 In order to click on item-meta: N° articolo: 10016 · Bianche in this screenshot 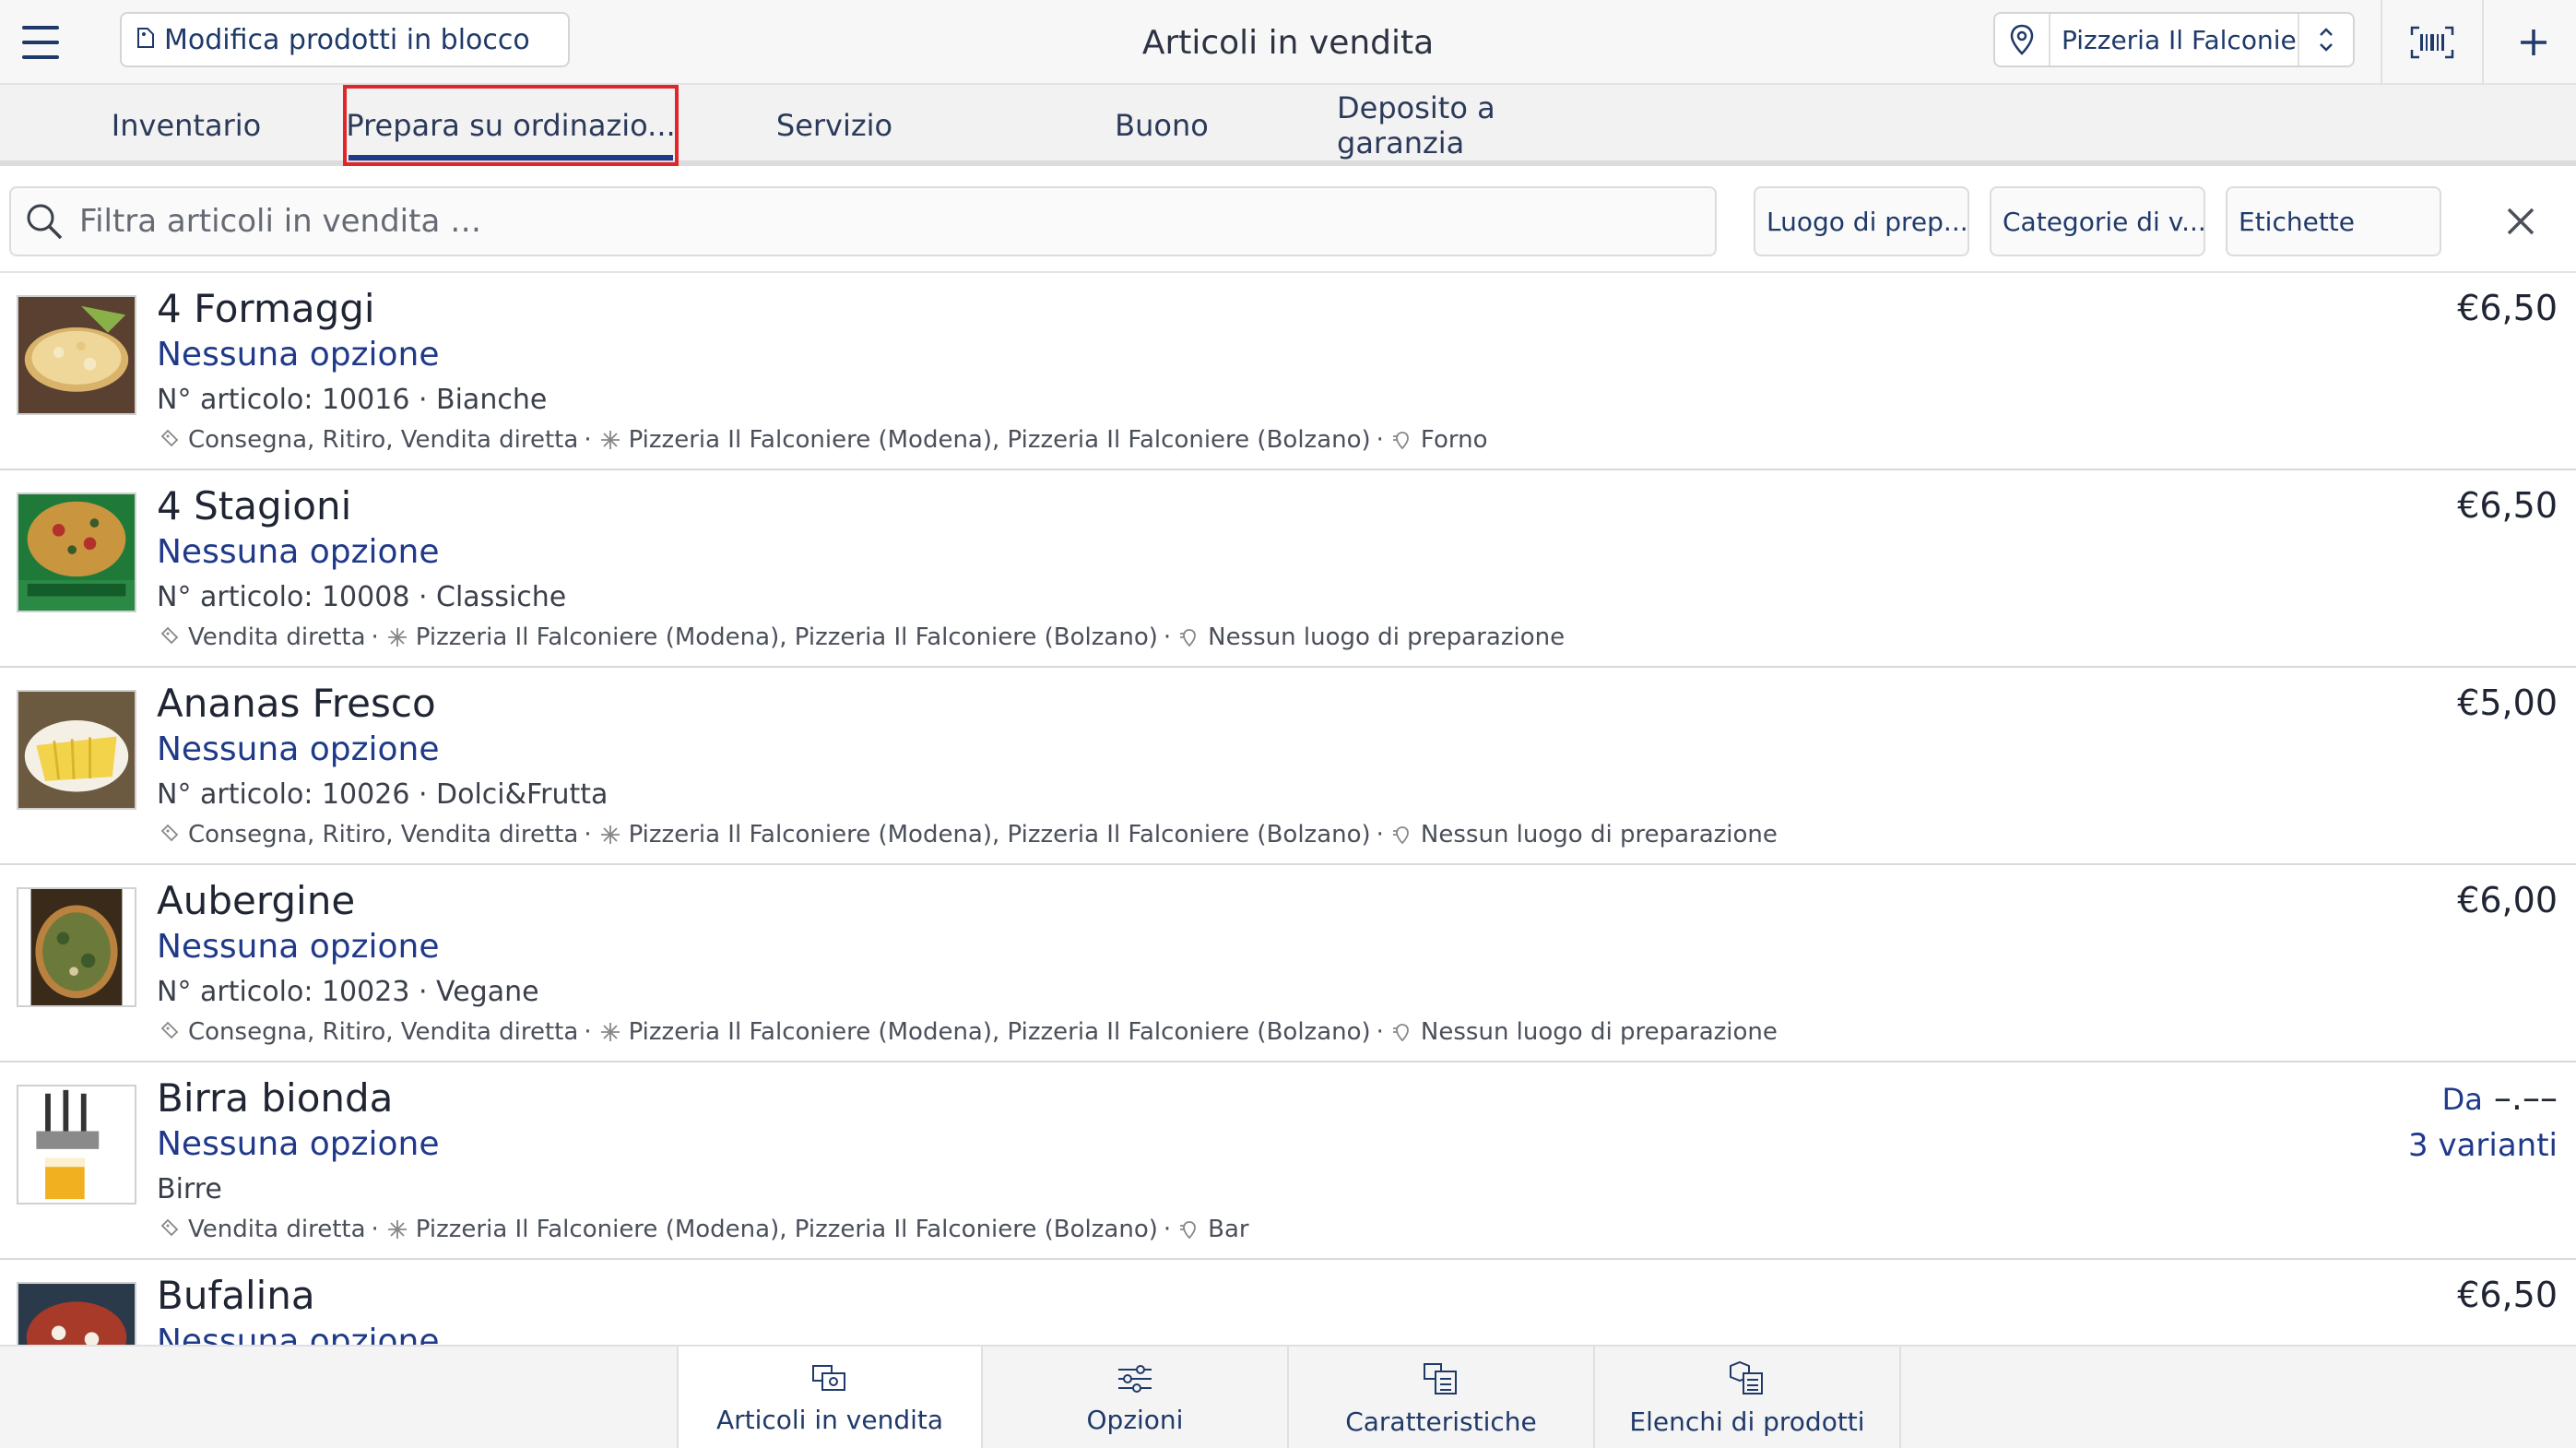, I will do `click(352, 400)`.